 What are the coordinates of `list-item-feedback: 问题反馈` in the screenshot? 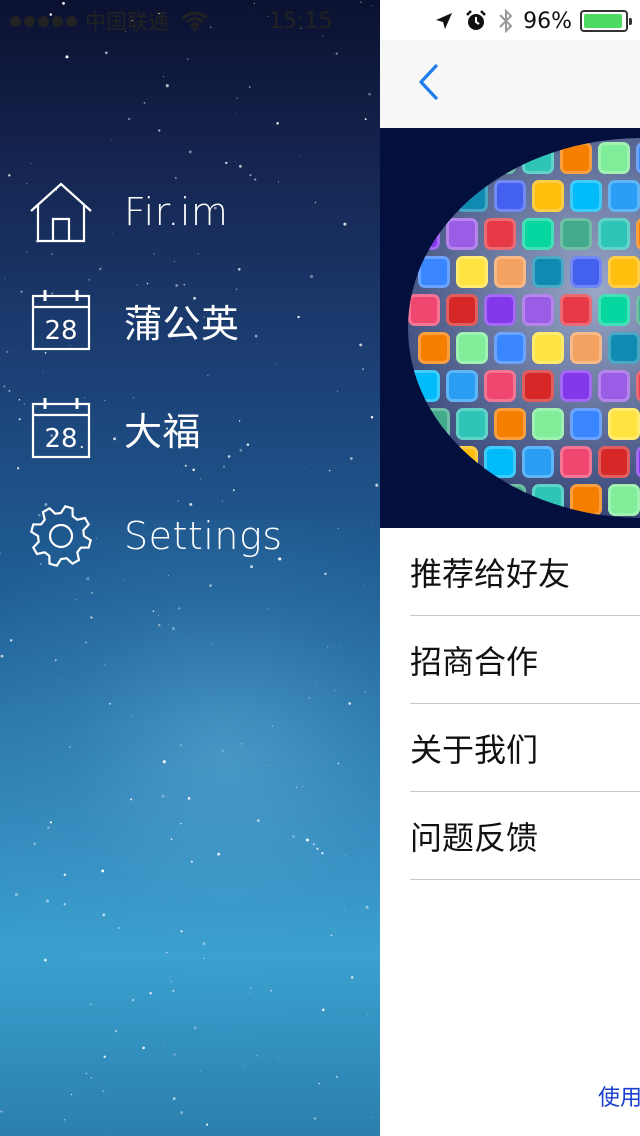 It's located at (525, 836).